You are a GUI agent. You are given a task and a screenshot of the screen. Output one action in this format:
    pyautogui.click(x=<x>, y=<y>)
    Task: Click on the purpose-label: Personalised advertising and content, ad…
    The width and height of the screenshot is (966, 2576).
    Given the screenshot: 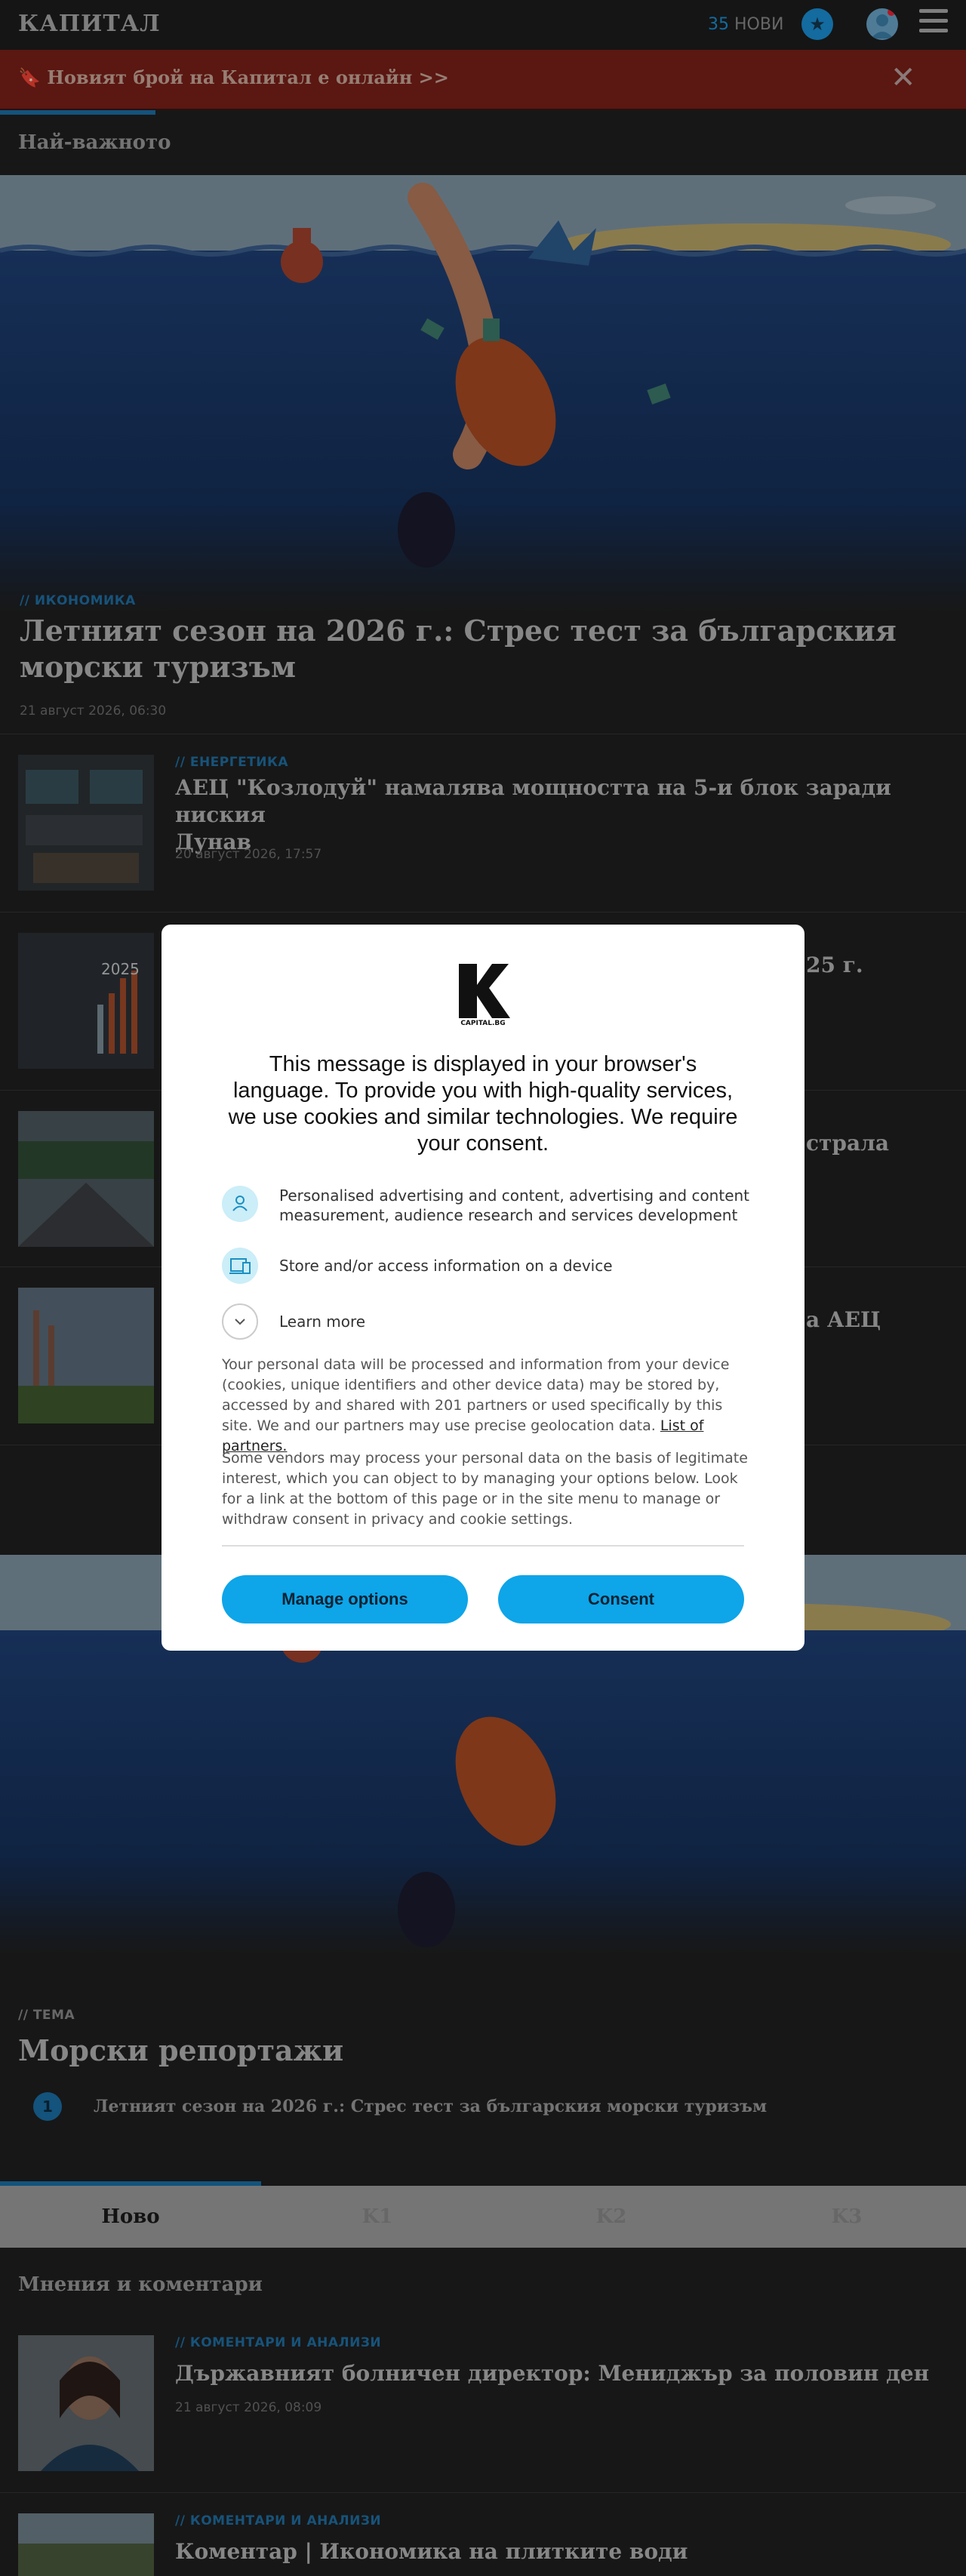 What is the action you would take?
    pyautogui.click(x=514, y=1205)
    